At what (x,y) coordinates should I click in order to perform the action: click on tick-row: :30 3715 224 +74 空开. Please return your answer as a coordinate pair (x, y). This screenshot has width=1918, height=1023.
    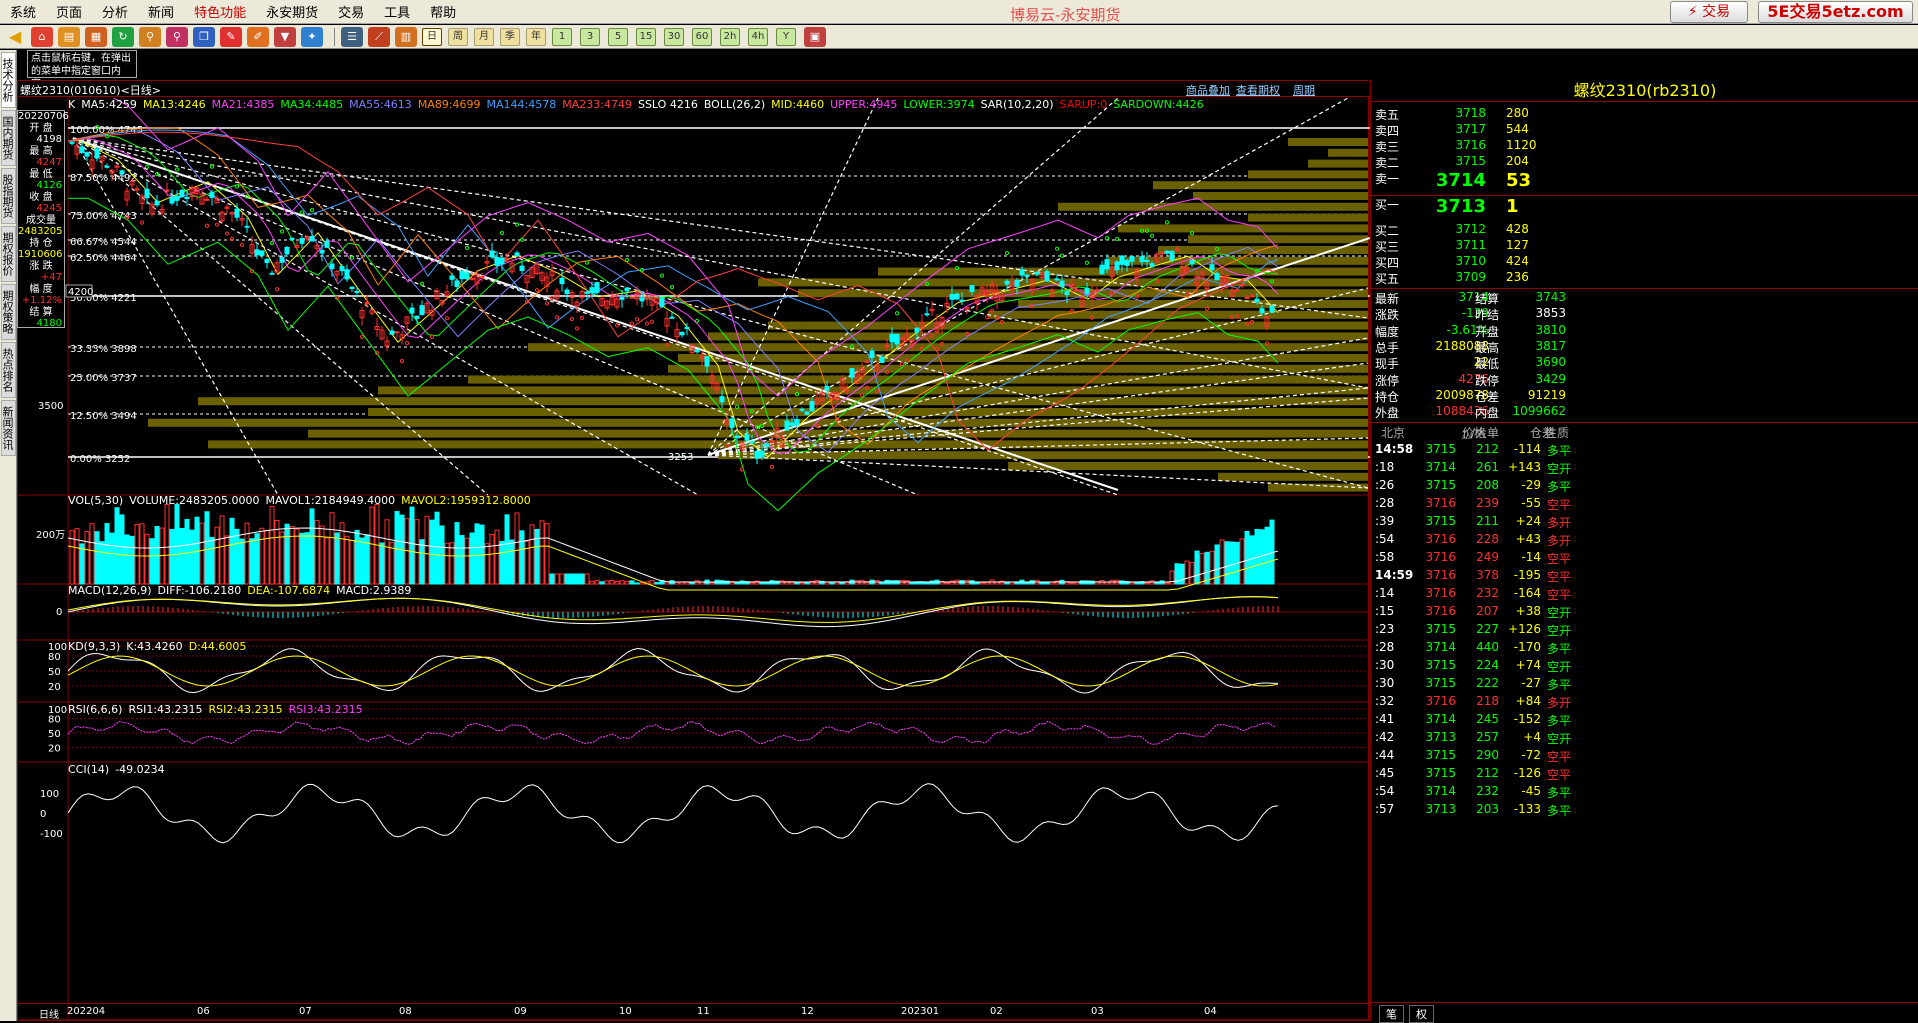
    Looking at the image, I should click on (1644, 667).